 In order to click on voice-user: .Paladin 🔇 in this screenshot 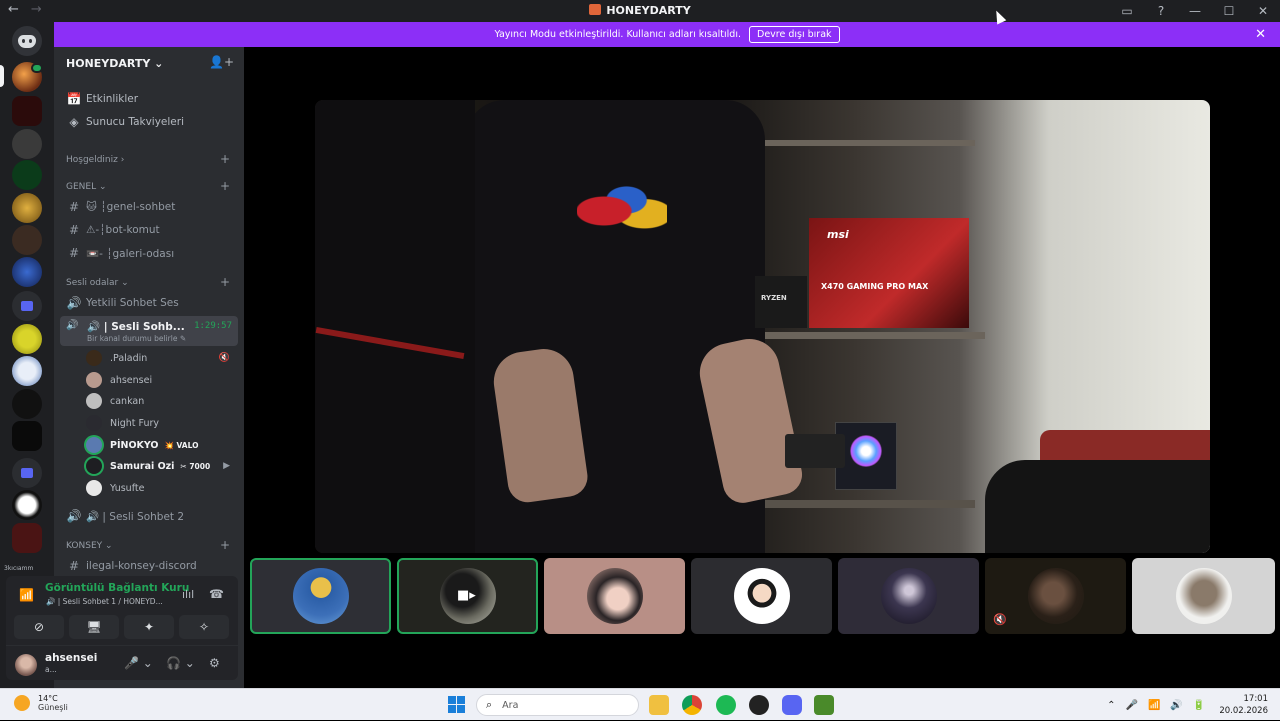, I will do `click(161, 358)`.